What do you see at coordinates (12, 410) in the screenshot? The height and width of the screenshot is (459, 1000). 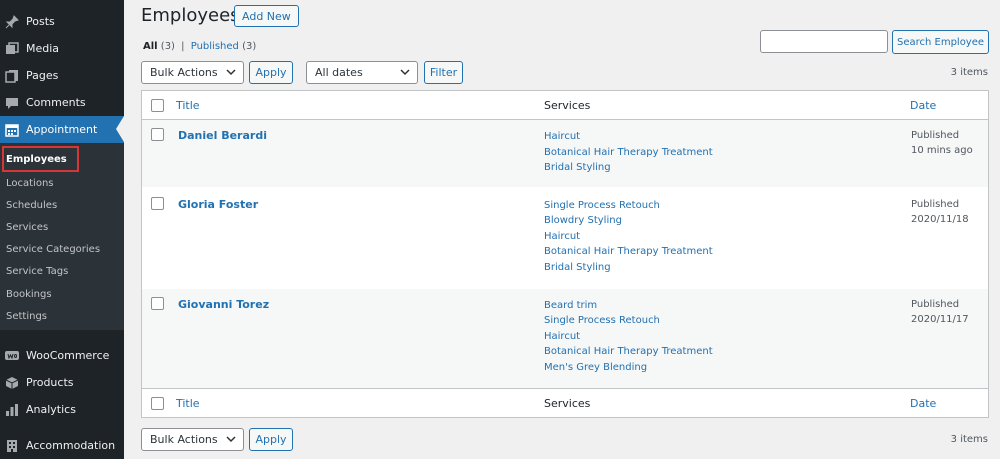 I see `analytics-icon` at bounding box center [12, 410].